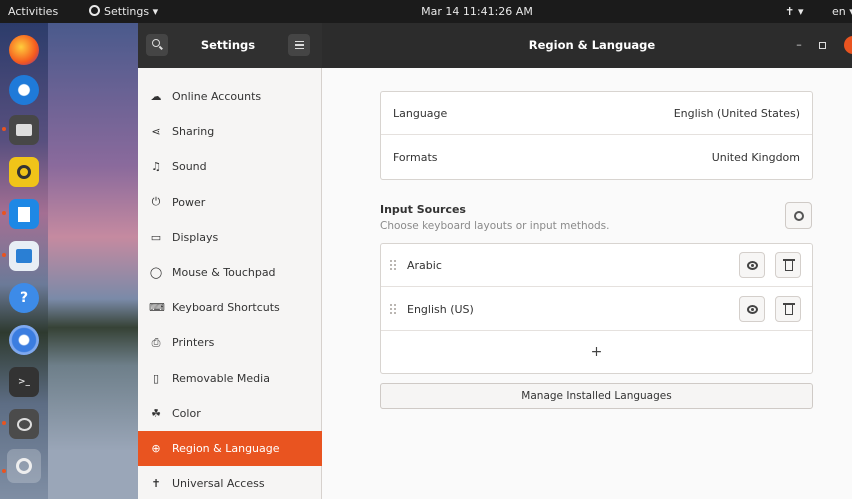 Image resolution: width=852 pixels, height=499 pixels. I want to click on firefox-icon, so click(24, 50).